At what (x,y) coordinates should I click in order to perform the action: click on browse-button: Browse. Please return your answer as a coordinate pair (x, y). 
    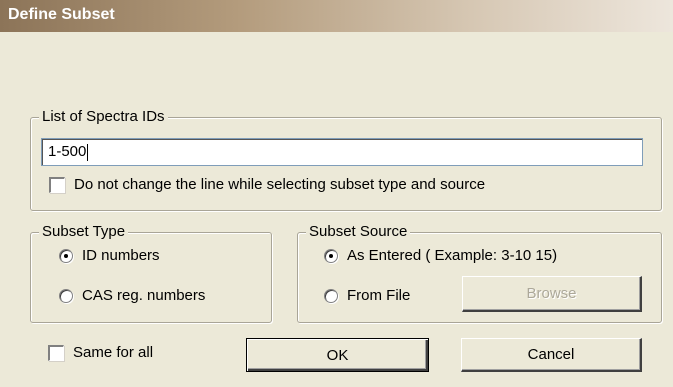
    Looking at the image, I should click on (552, 294).